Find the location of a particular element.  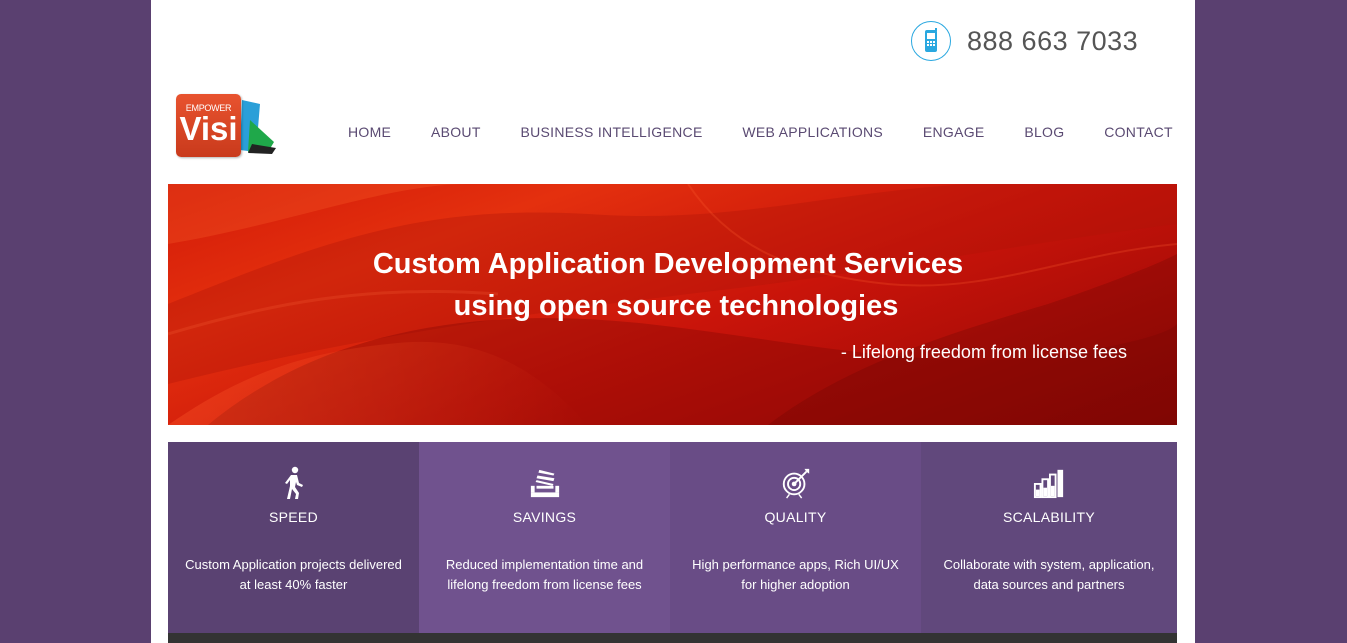

hero-headline-line1: Custom Application Development Services is located at coordinates (668, 264).